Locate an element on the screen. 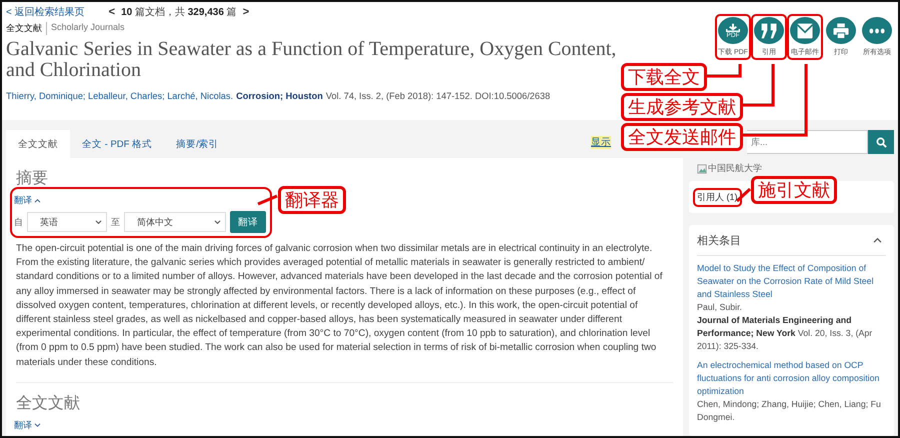 This screenshot has width=900, height=438. more-icon is located at coordinates (877, 31).